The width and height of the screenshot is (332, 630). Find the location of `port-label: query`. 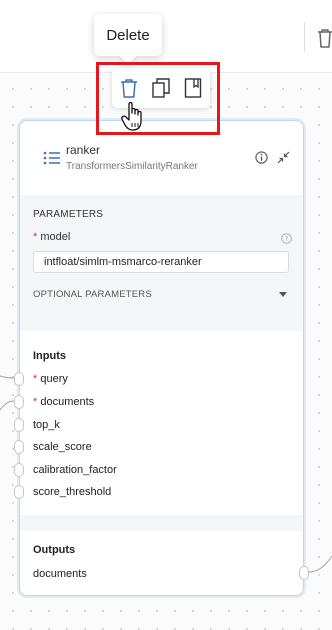

port-label: query is located at coordinates (54, 379).